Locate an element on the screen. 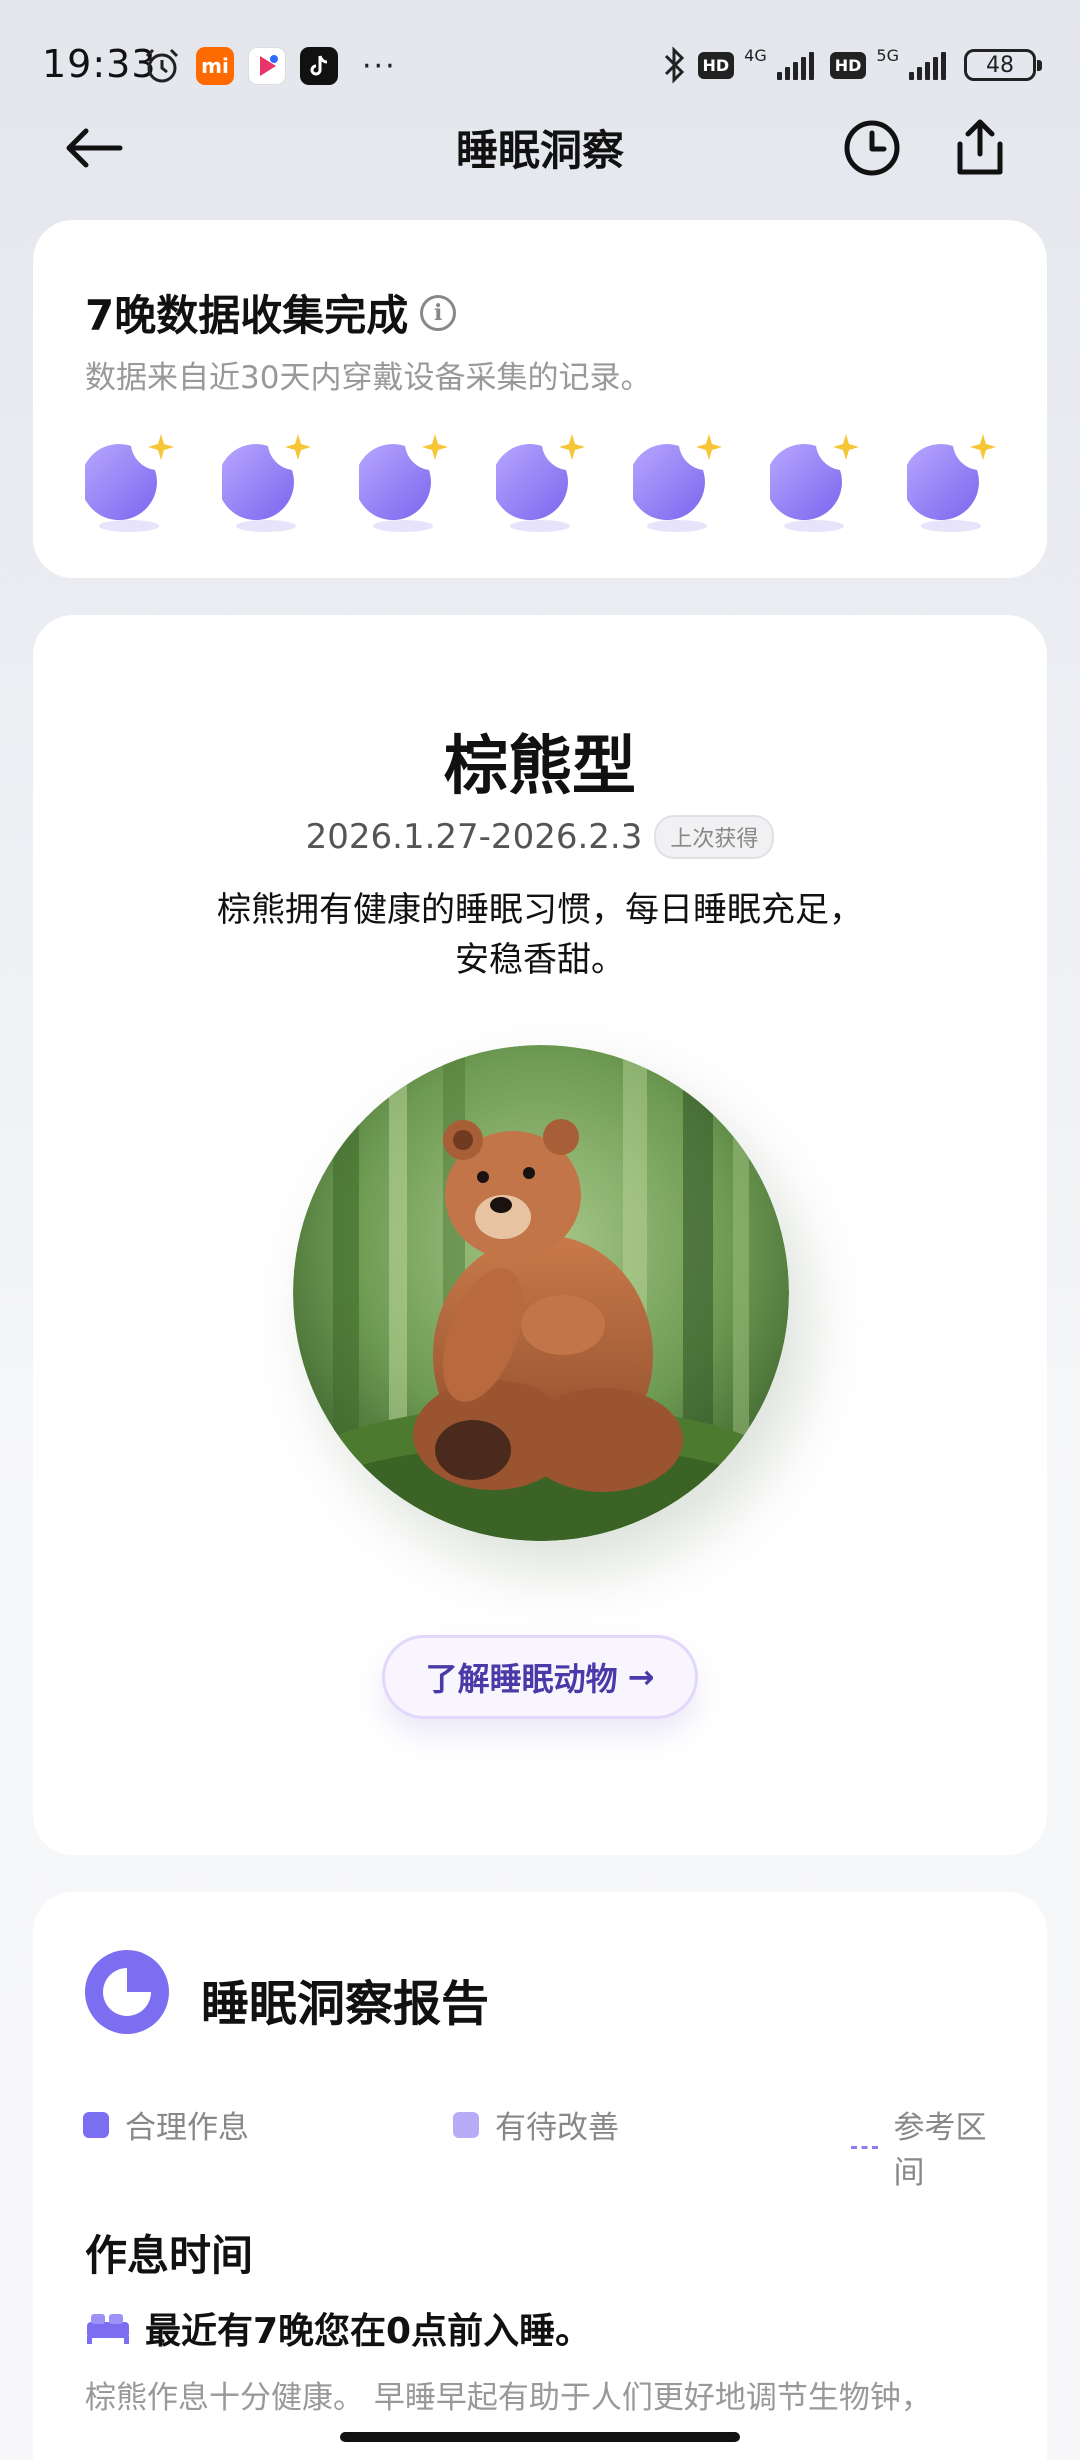 Image resolution: width=1080 pixels, height=2460 pixels. night-indicators is located at coordinates (555, 485).